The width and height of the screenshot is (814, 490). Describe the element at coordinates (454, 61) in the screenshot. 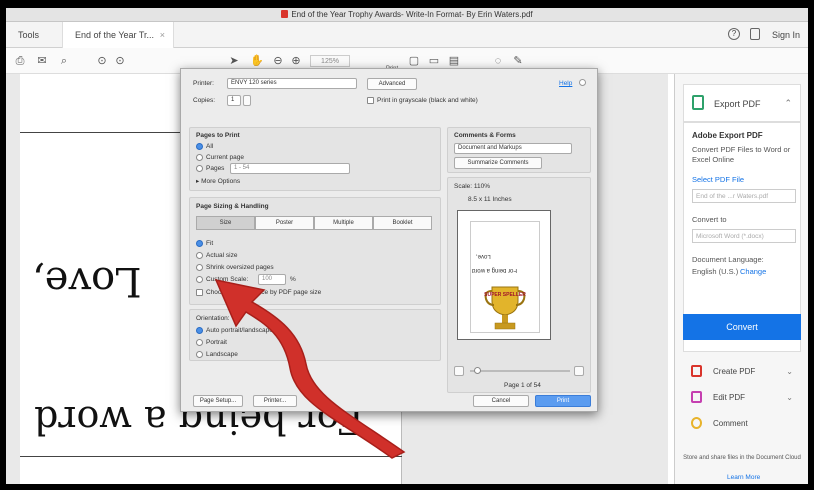

I see `scroll-mode-icon: ▤` at that location.